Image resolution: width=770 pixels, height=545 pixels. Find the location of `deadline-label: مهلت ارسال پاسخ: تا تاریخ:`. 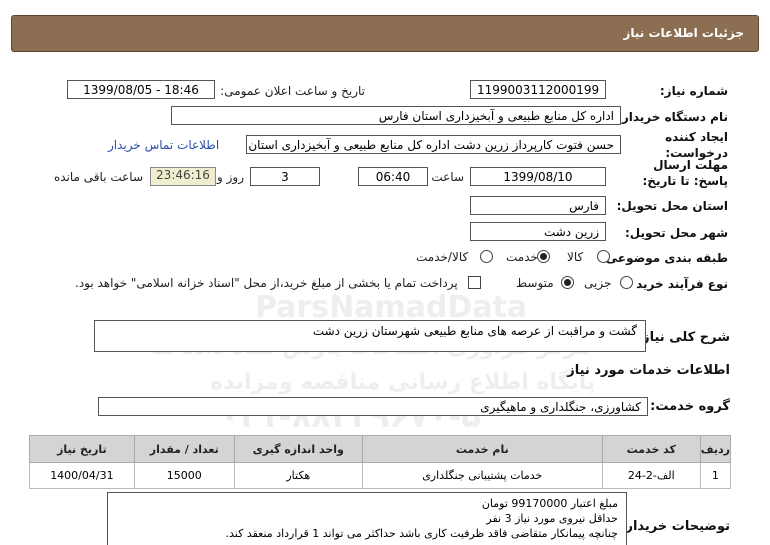

deadline-label: مهلت ارسال پاسخ: تا تاریخ: is located at coordinates (685, 173).